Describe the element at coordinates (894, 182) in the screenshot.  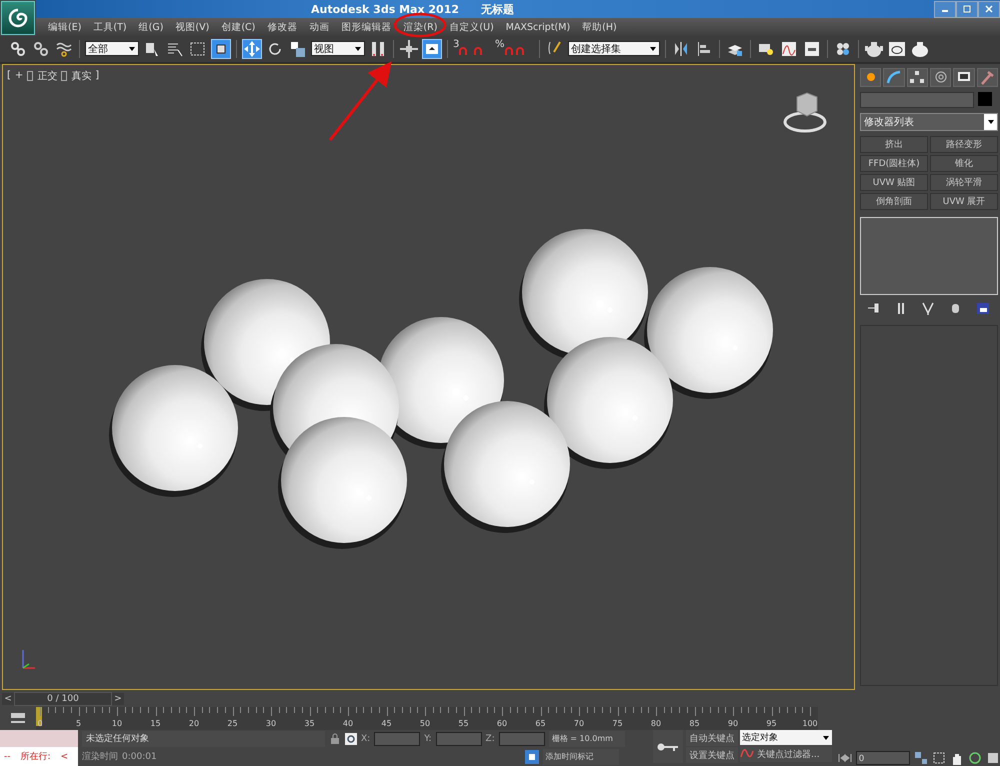
I see `modifier-button: UVW 贴图` at that location.